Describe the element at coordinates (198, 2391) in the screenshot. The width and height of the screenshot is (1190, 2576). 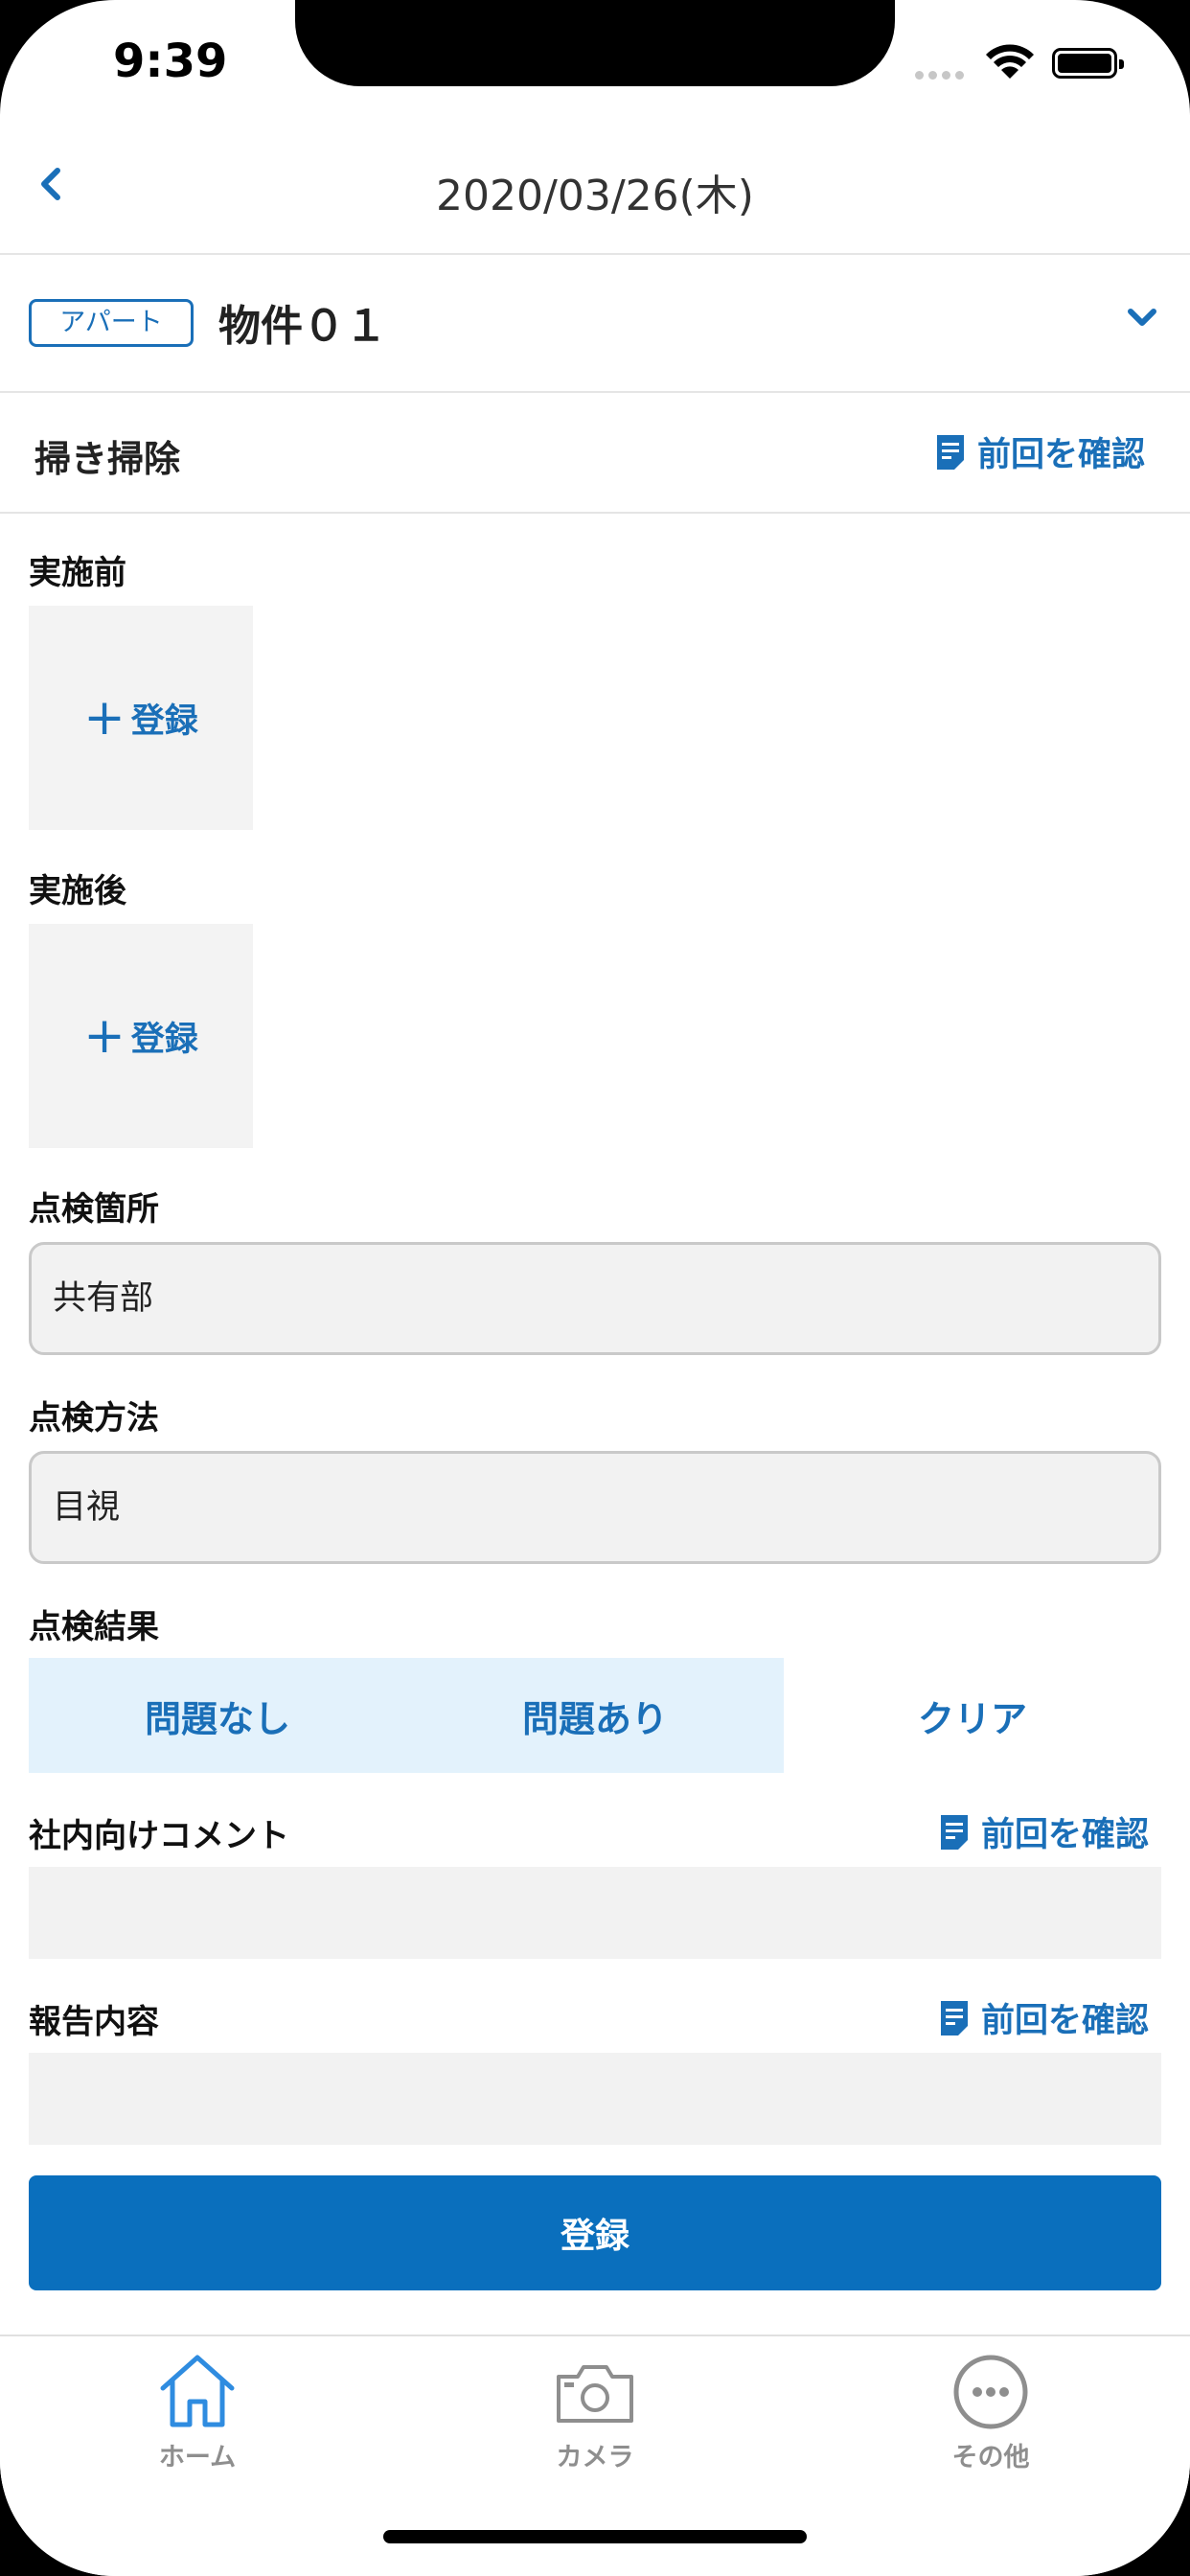
I see `home-icon` at that location.